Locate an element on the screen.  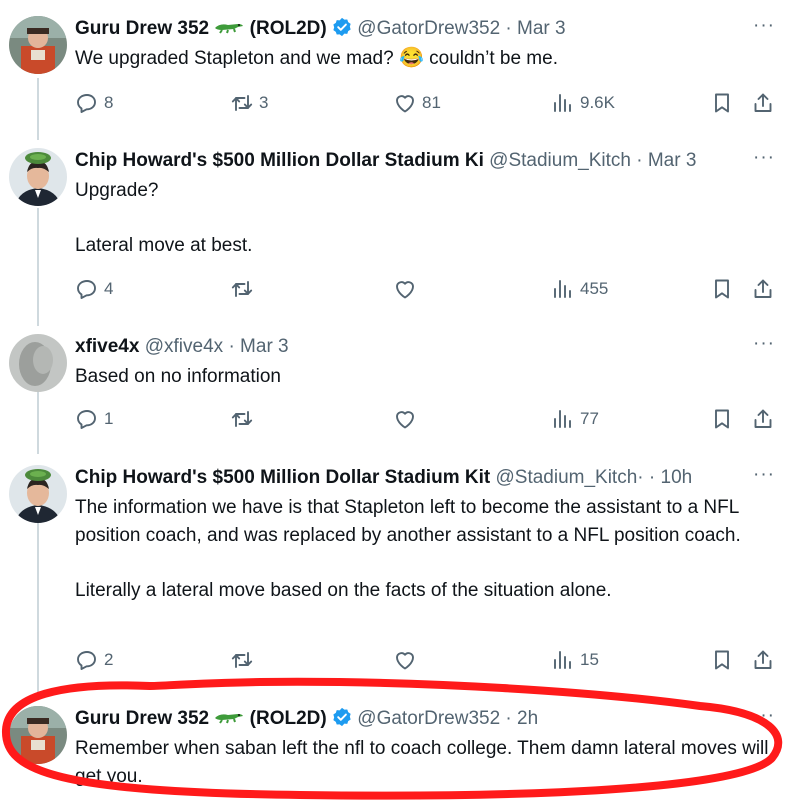
tweet-actions: 2 15 is located at coordinates (426, 660).